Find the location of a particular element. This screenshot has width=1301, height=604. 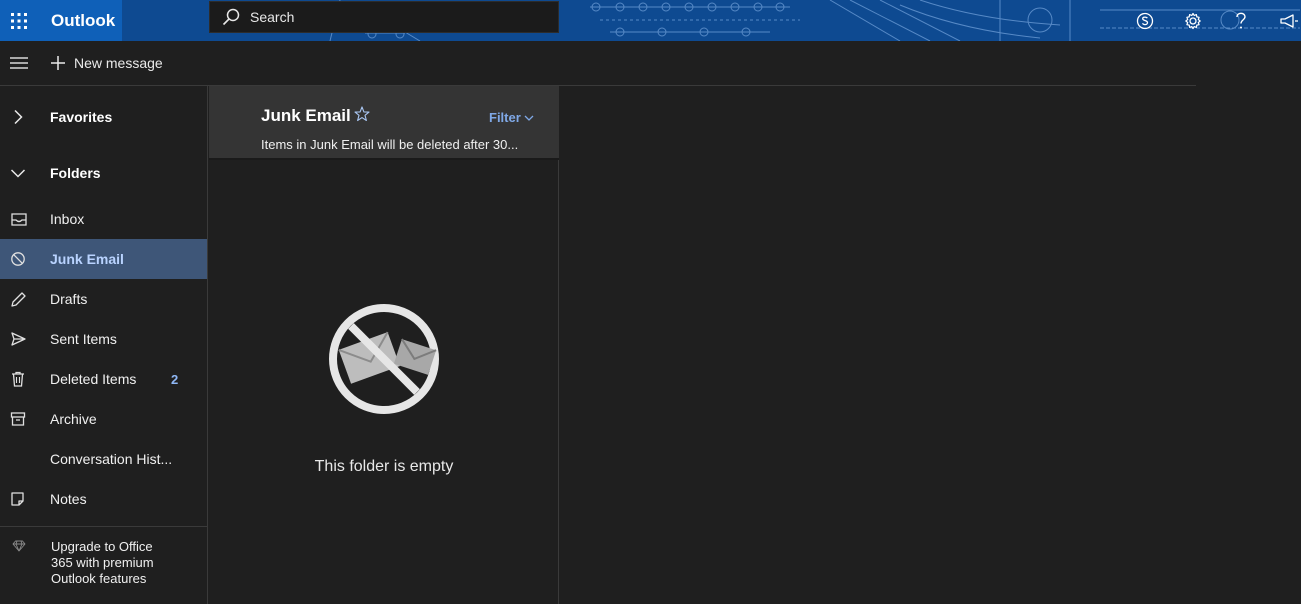

settings-button is located at coordinates (1193, 20).